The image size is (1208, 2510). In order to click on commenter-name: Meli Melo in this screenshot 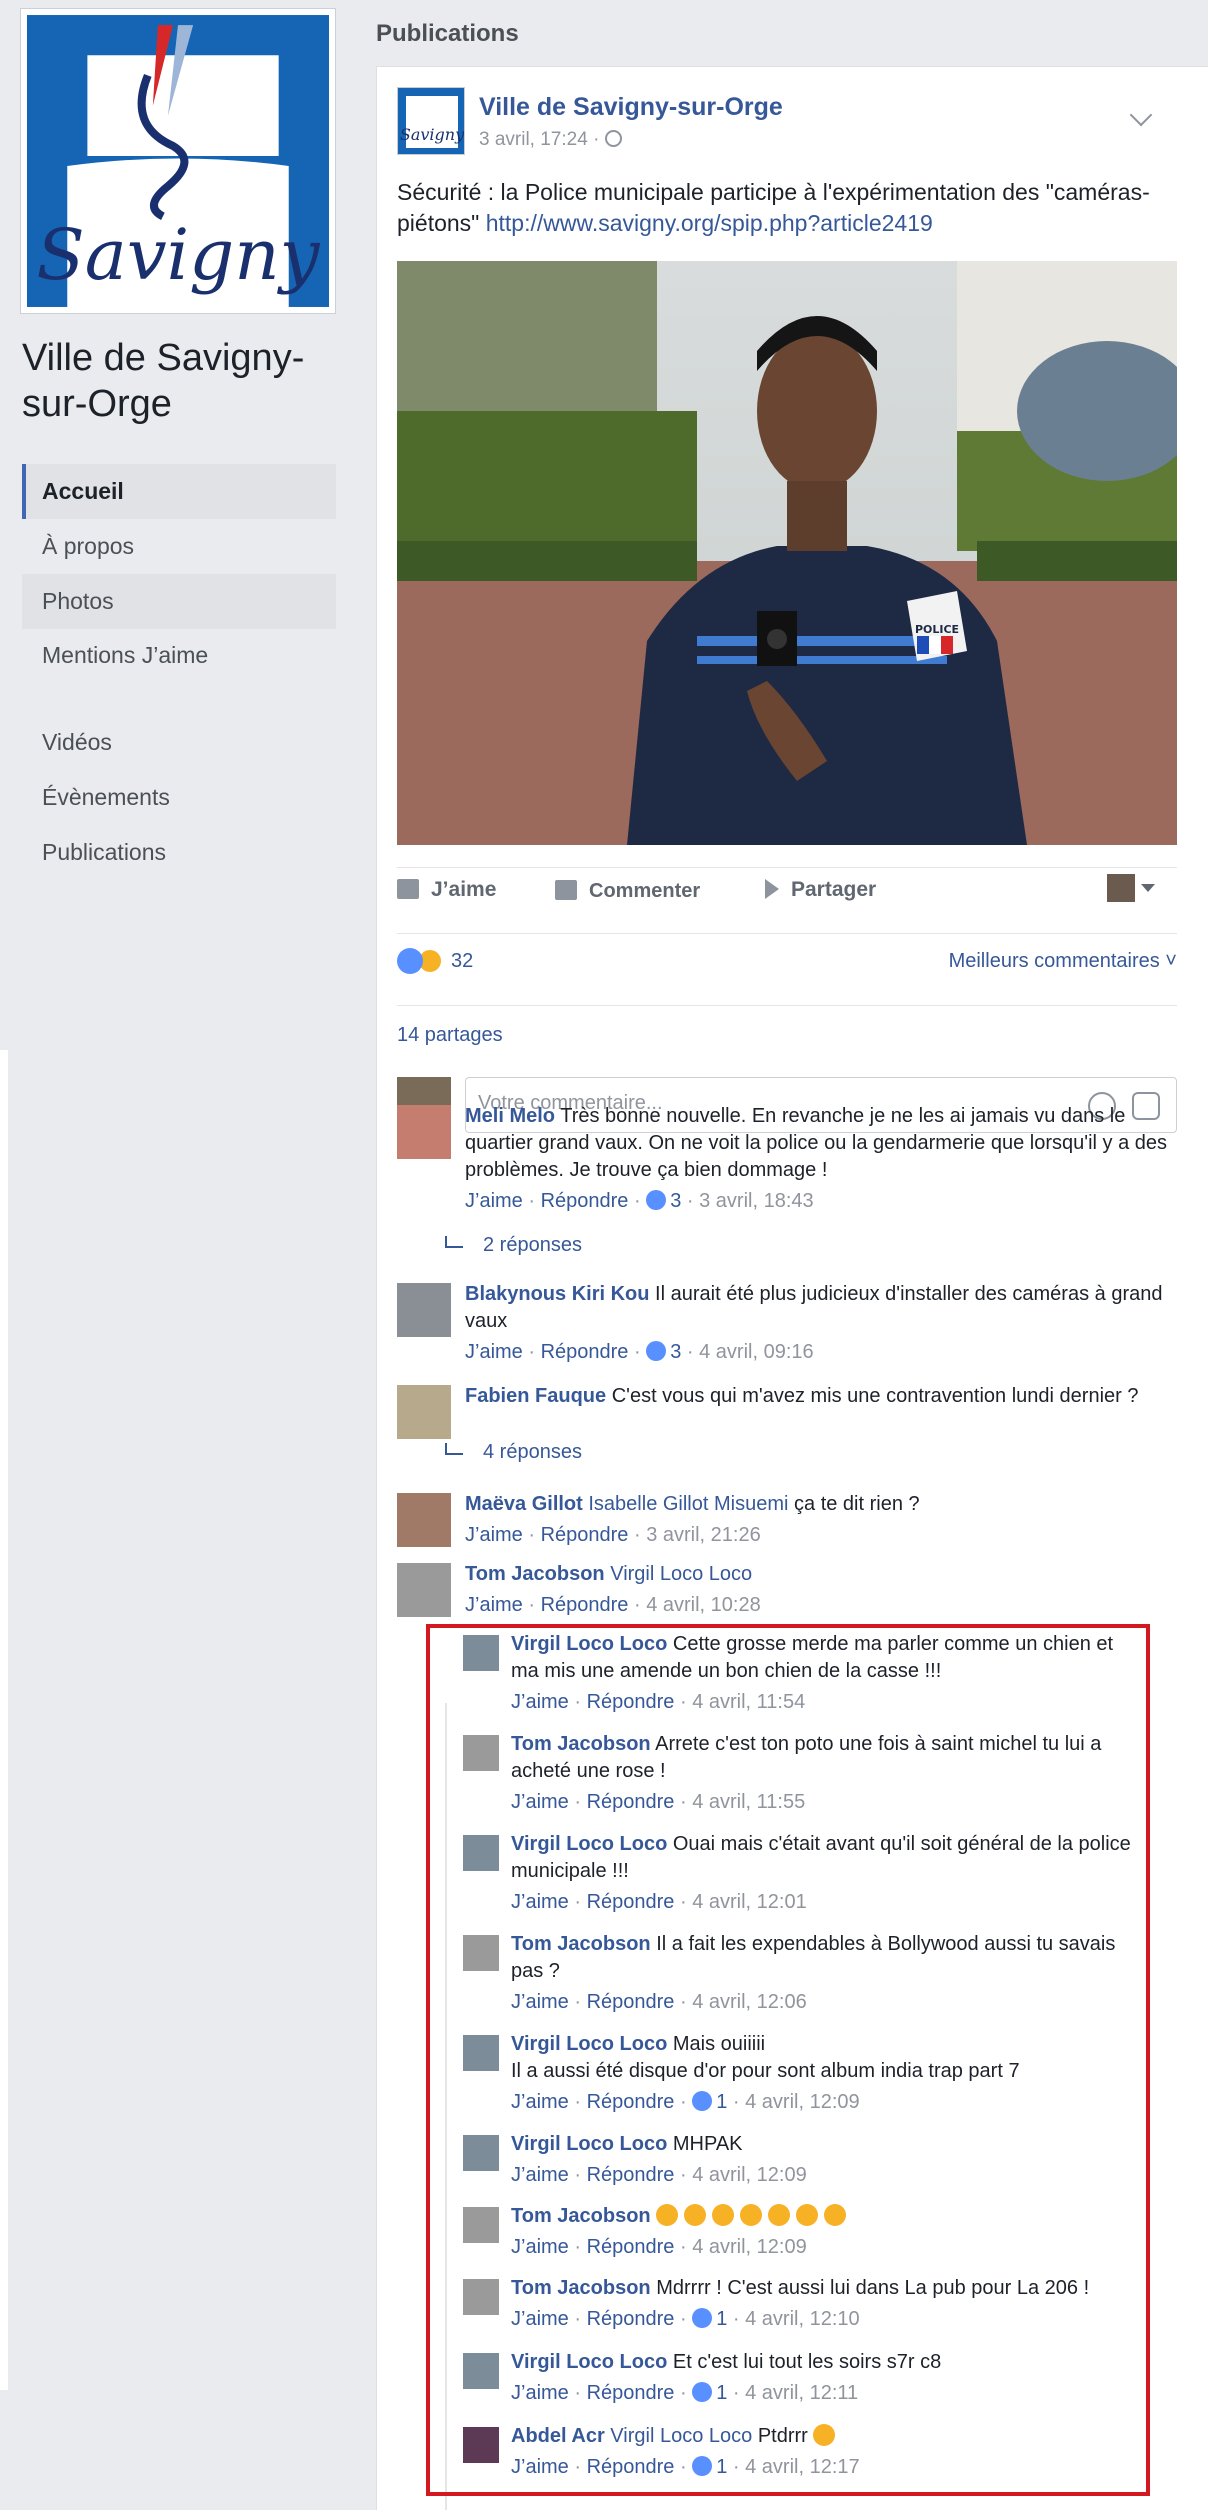, I will do `click(510, 1116)`.